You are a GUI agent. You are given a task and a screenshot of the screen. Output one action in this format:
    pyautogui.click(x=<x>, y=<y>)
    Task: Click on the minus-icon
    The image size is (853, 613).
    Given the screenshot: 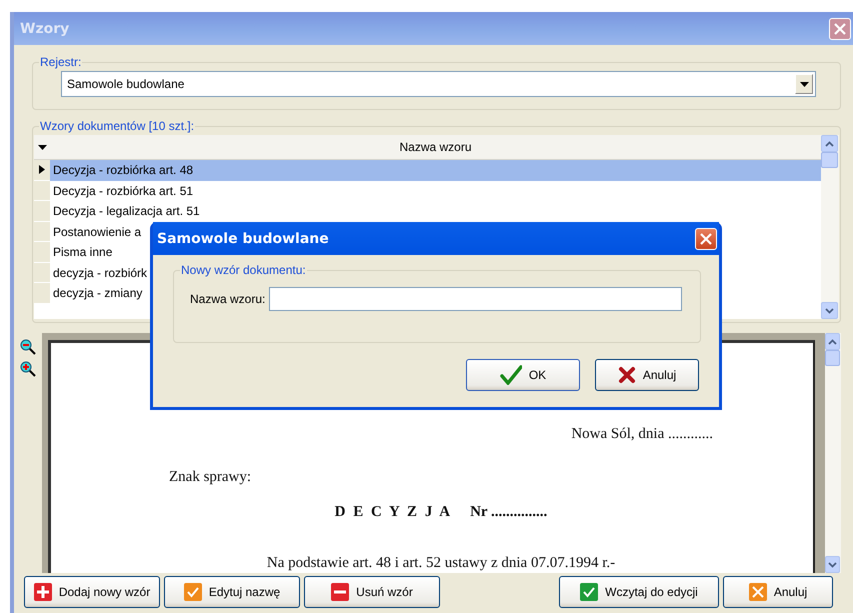 What is the action you would take?
    pyautogui.click(x=340, y=592)
    